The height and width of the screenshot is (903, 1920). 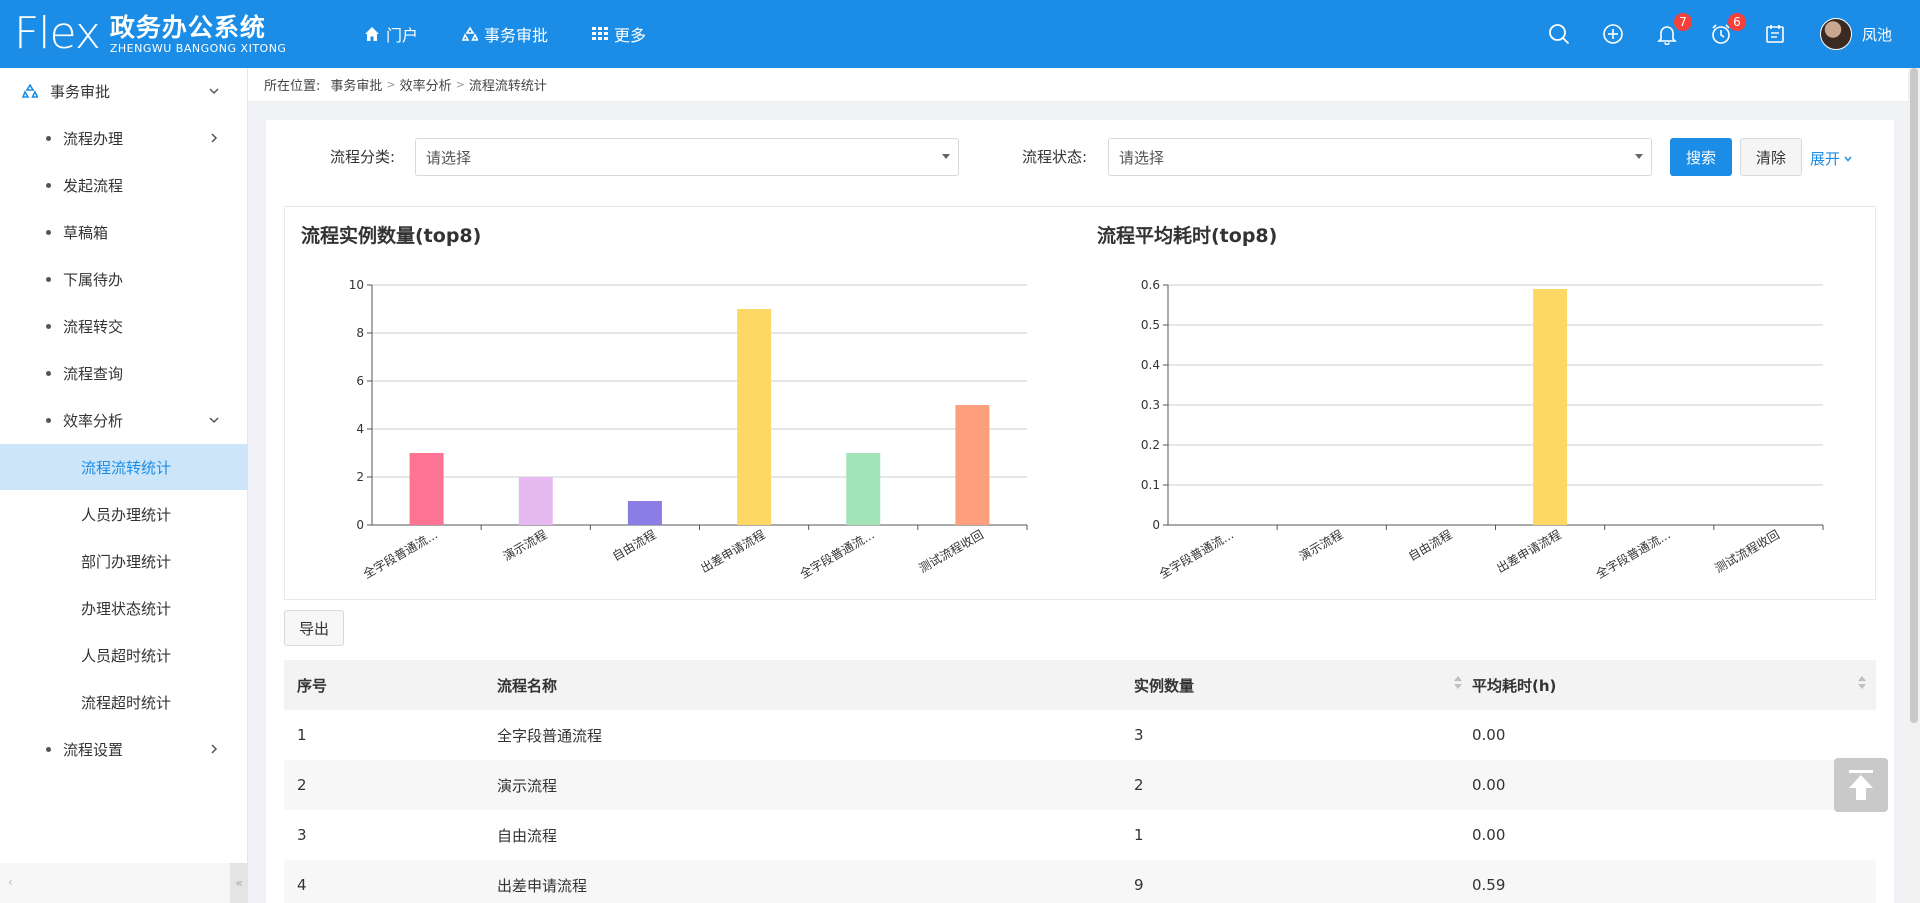 I want to click on table-cell: 2, so click(x=302, y=785).